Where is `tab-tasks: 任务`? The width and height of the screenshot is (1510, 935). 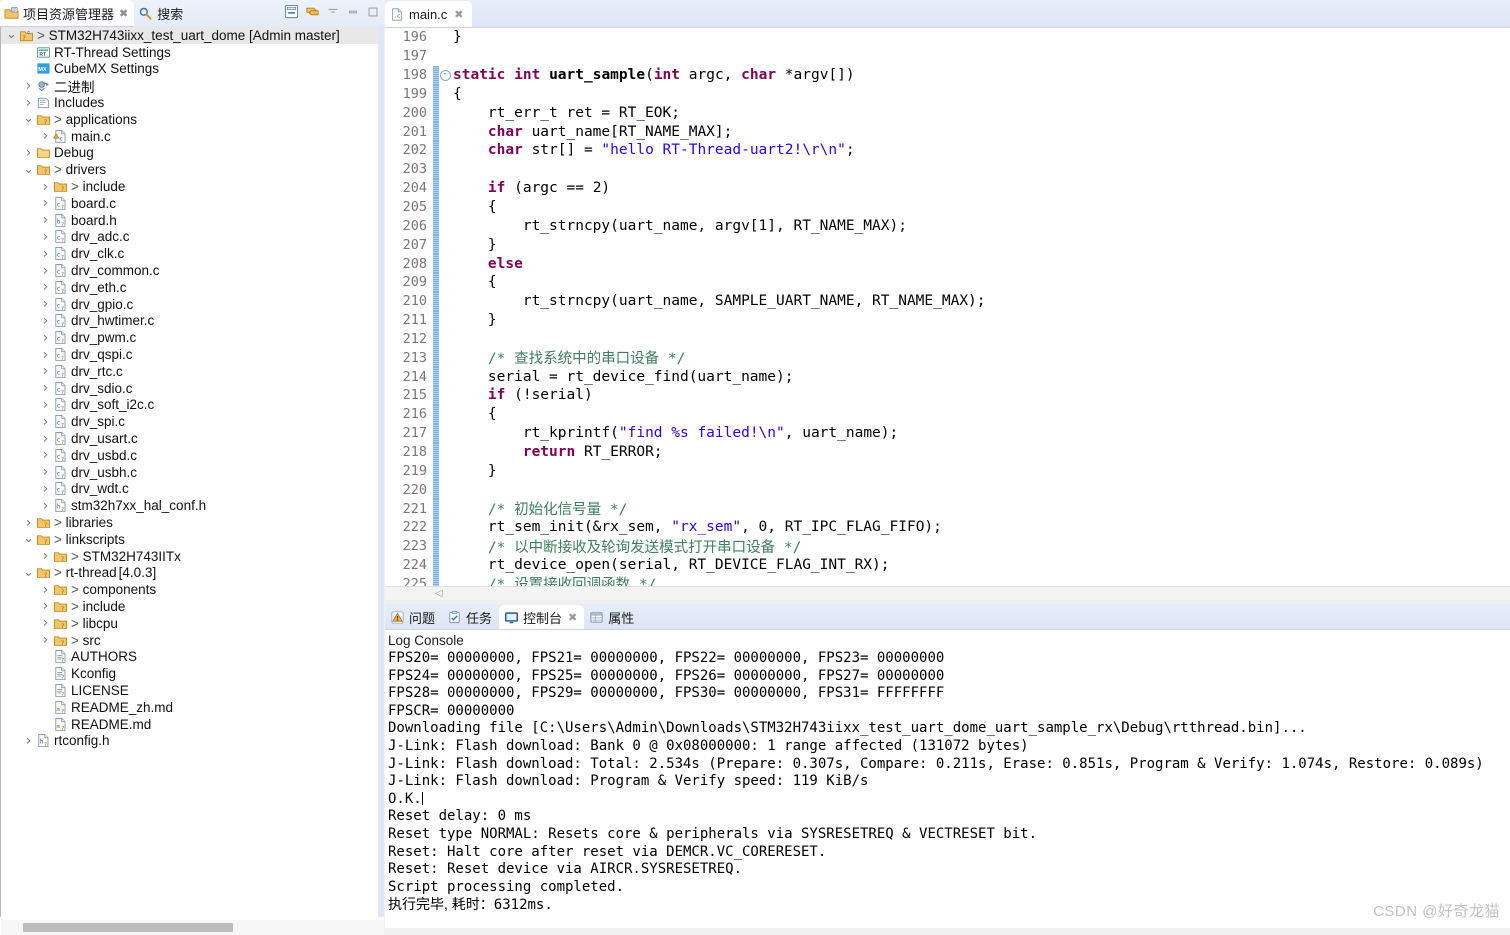
tab-tasks: 任务 is located at coordinates (470, 617).